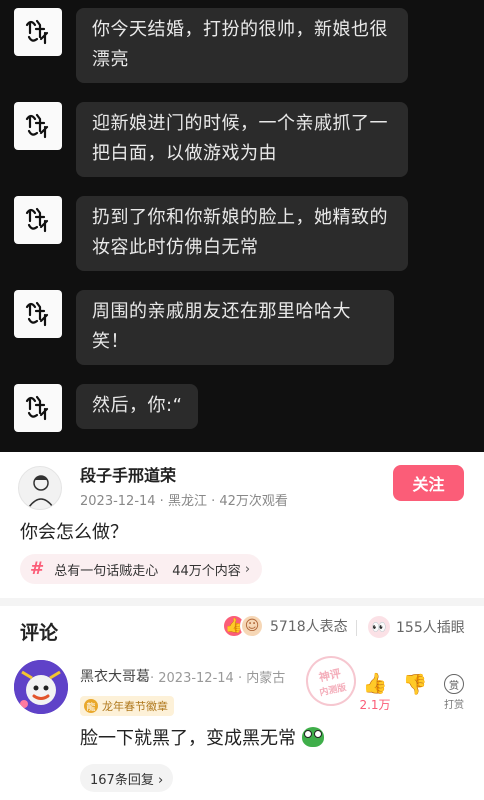 The height and width of the screenshot is (800, 484). What do you see at coordinates (39, 633) in the screenshot?
I see `comments-title: 评论` at bounding box center [39, 633].